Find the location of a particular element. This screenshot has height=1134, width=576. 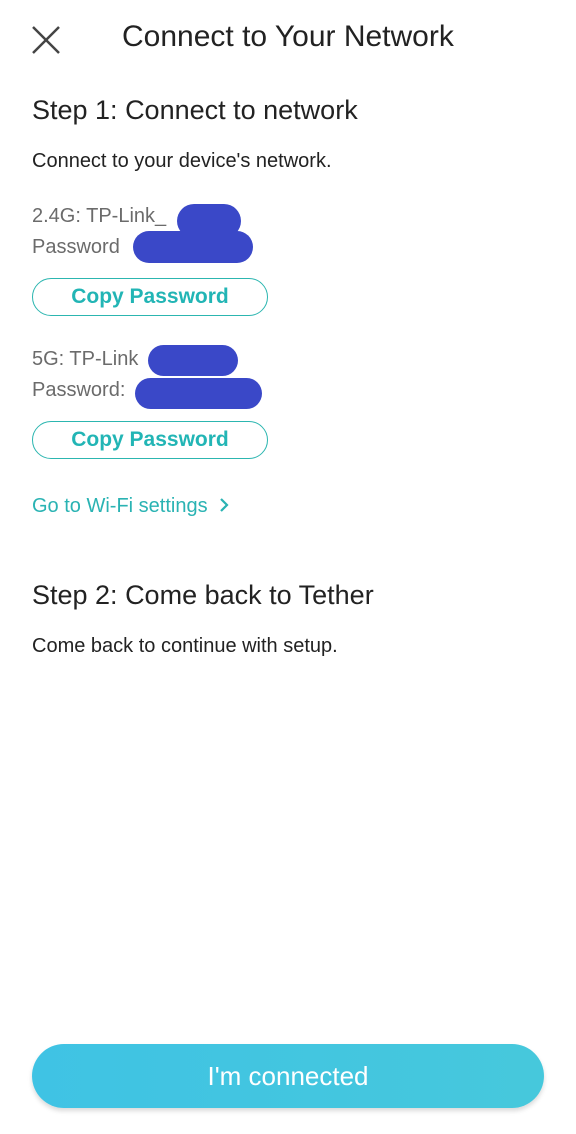

step2-heading: Step 2: Come back to Tether is located at coordinates (203, 595).